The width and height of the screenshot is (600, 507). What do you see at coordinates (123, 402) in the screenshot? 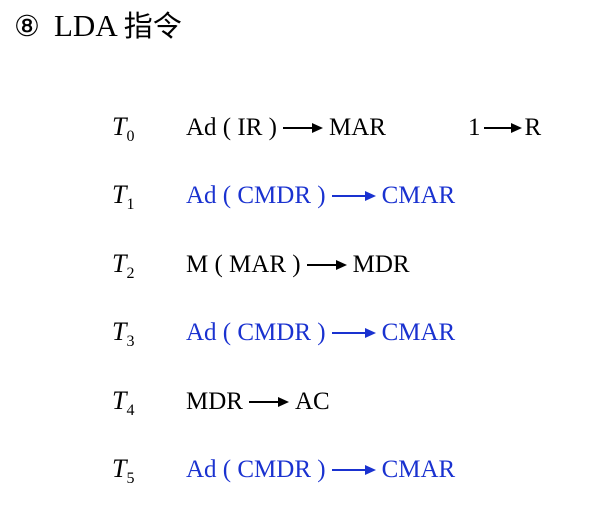
I see `timing-label: T4` at bounding box center [123, 402].